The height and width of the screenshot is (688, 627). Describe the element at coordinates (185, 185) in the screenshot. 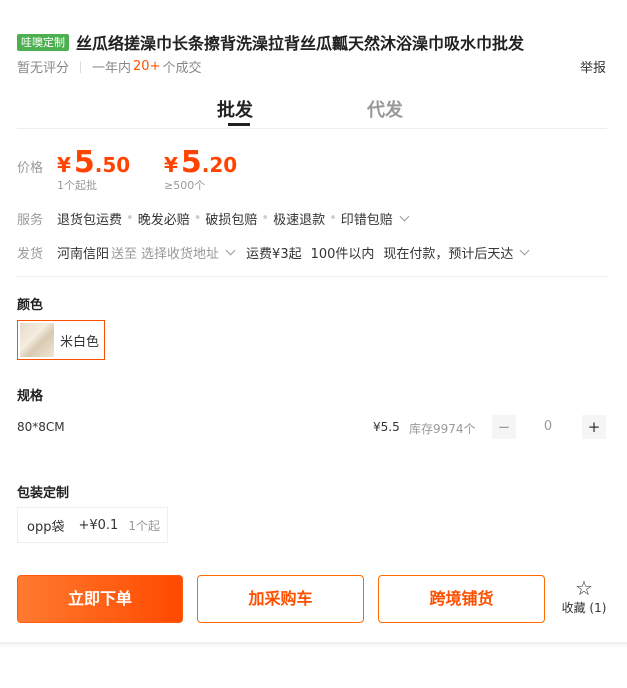

I see `price-tier-note: ≥500个` at that location.